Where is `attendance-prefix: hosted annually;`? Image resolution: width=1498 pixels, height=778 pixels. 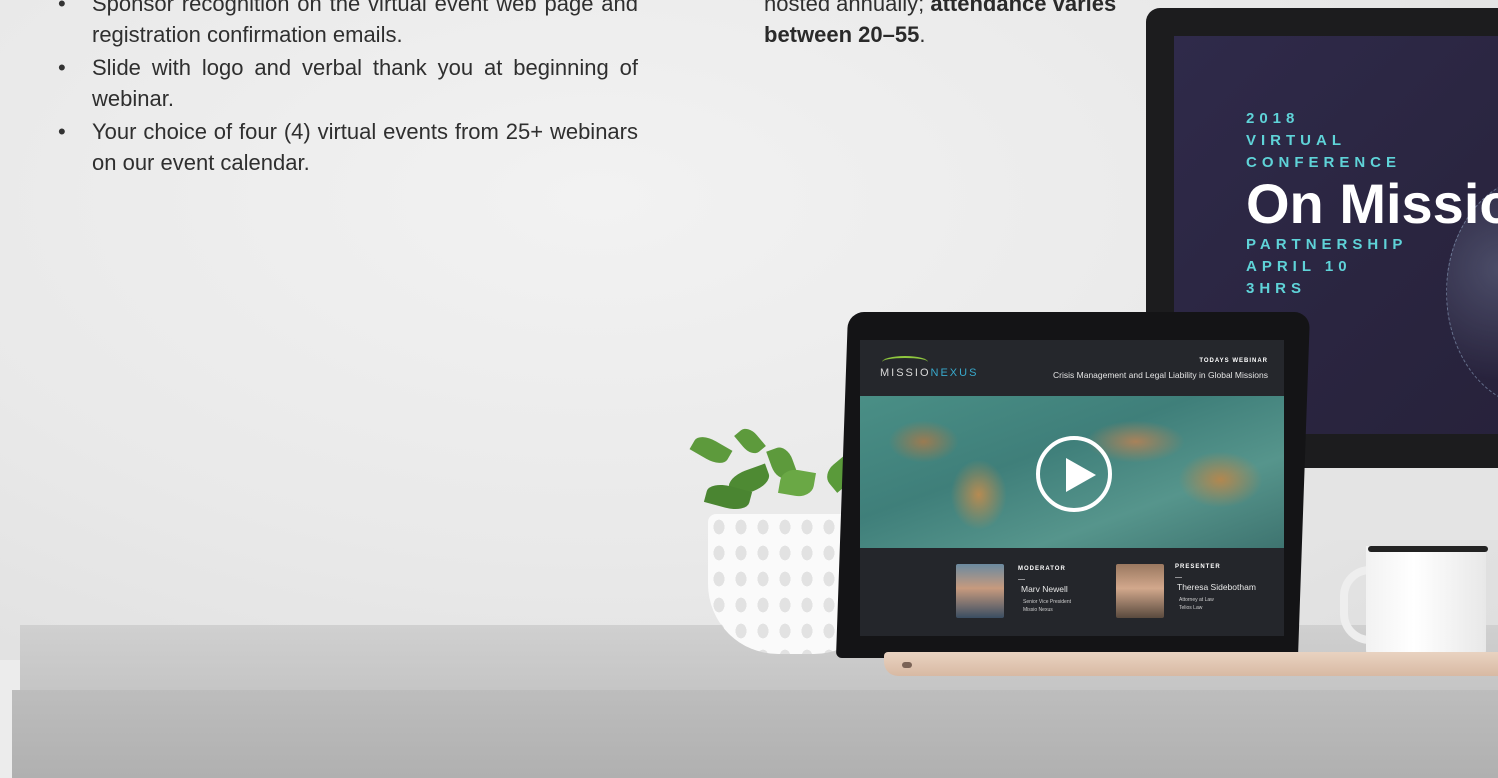 attendance-prefix: hosted annually; is located at coordinates (847, 8).